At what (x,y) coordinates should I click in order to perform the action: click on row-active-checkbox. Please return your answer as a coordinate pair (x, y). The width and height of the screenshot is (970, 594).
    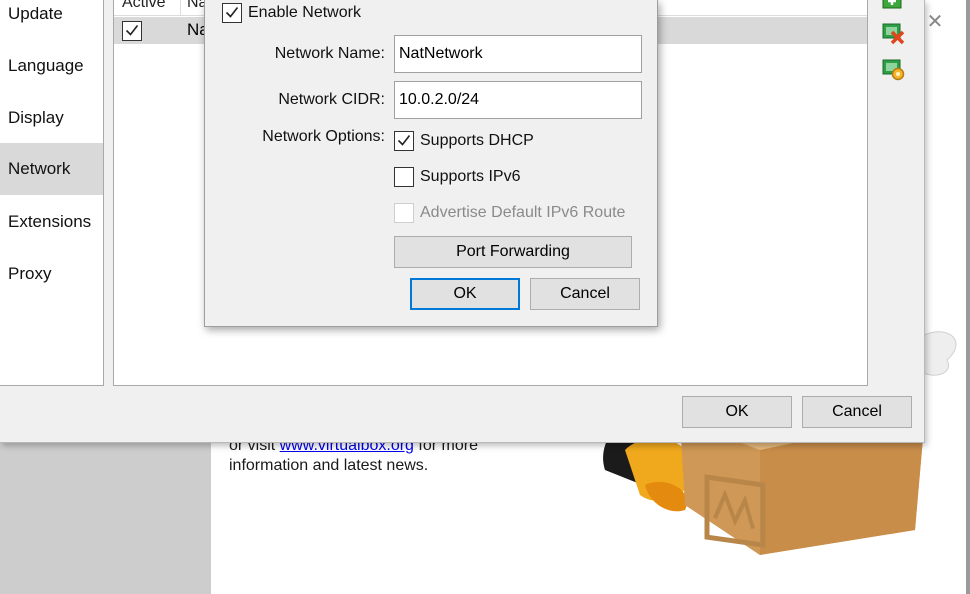
    Looking at the image, I should click on (132, 31).